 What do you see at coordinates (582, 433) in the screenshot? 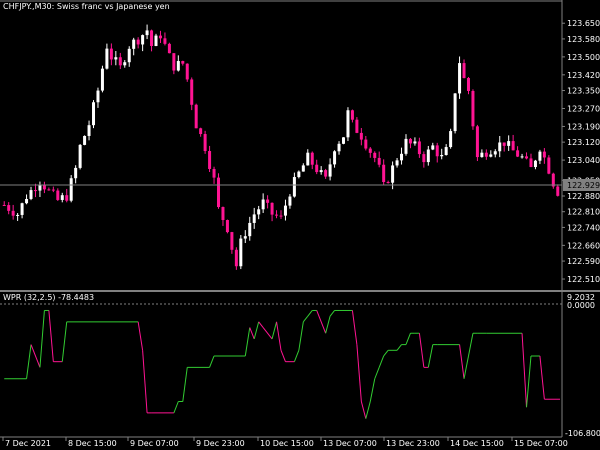
I see `wpr-min-label: -106.8001` at bounding box center [582, 433].